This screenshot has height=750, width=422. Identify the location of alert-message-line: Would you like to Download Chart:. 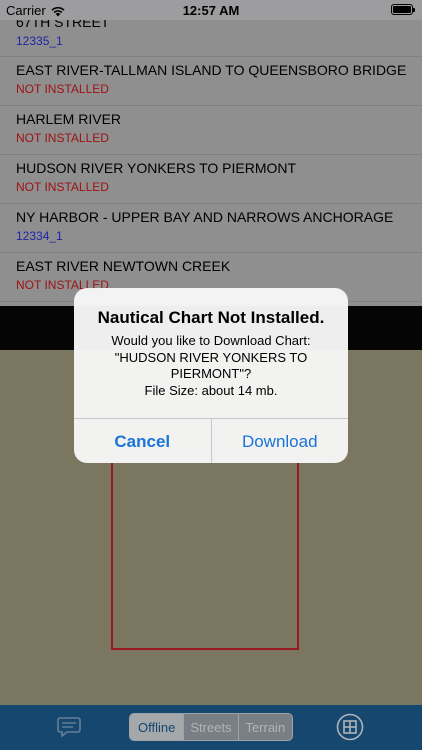
(211, 340).